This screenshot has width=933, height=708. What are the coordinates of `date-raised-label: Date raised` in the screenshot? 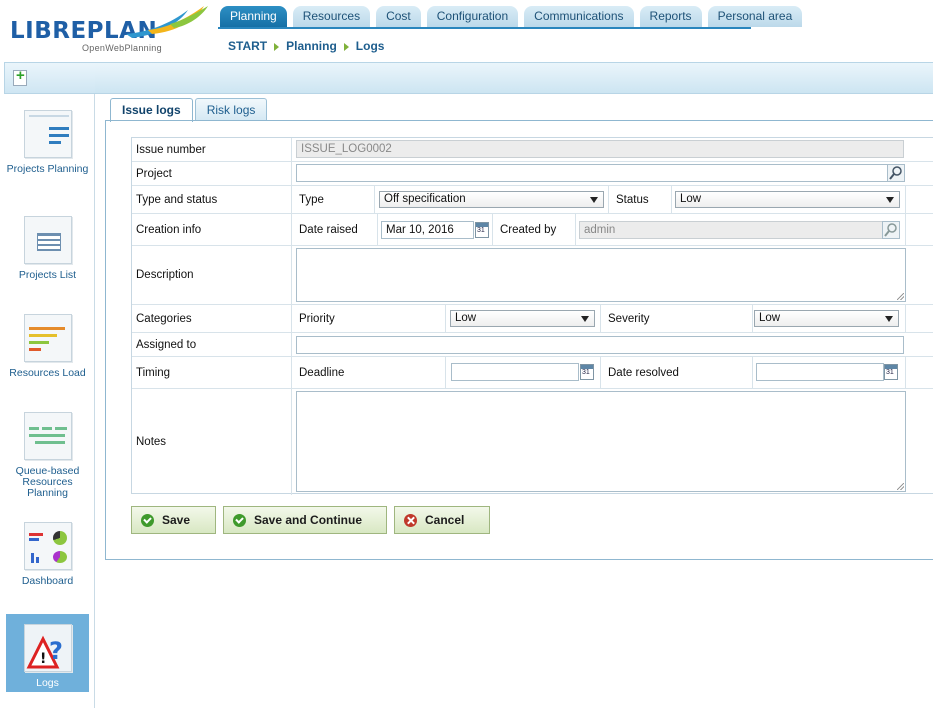 It's located at (335, 229).